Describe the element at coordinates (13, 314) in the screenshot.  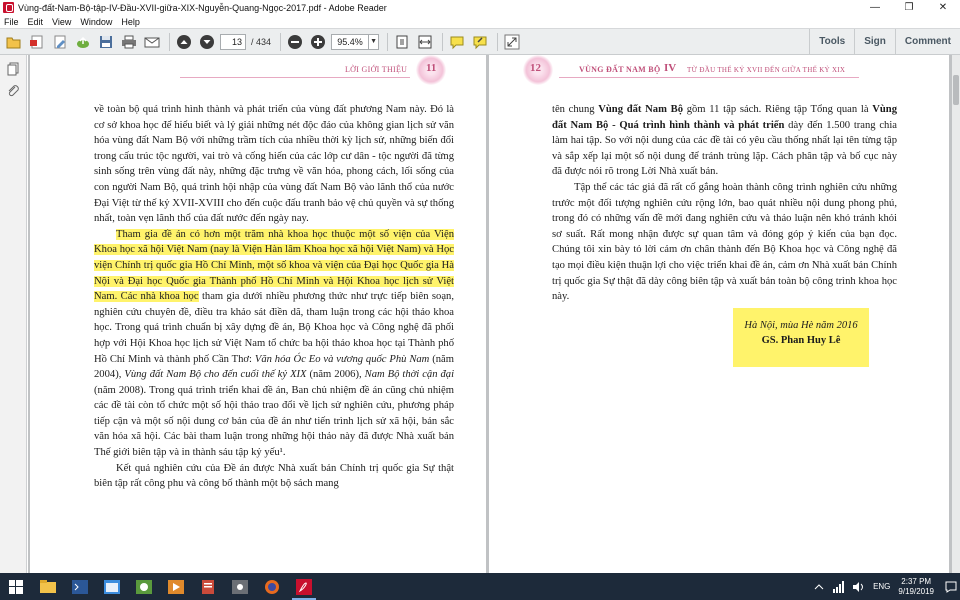
I see `navigation-panel` at that location.